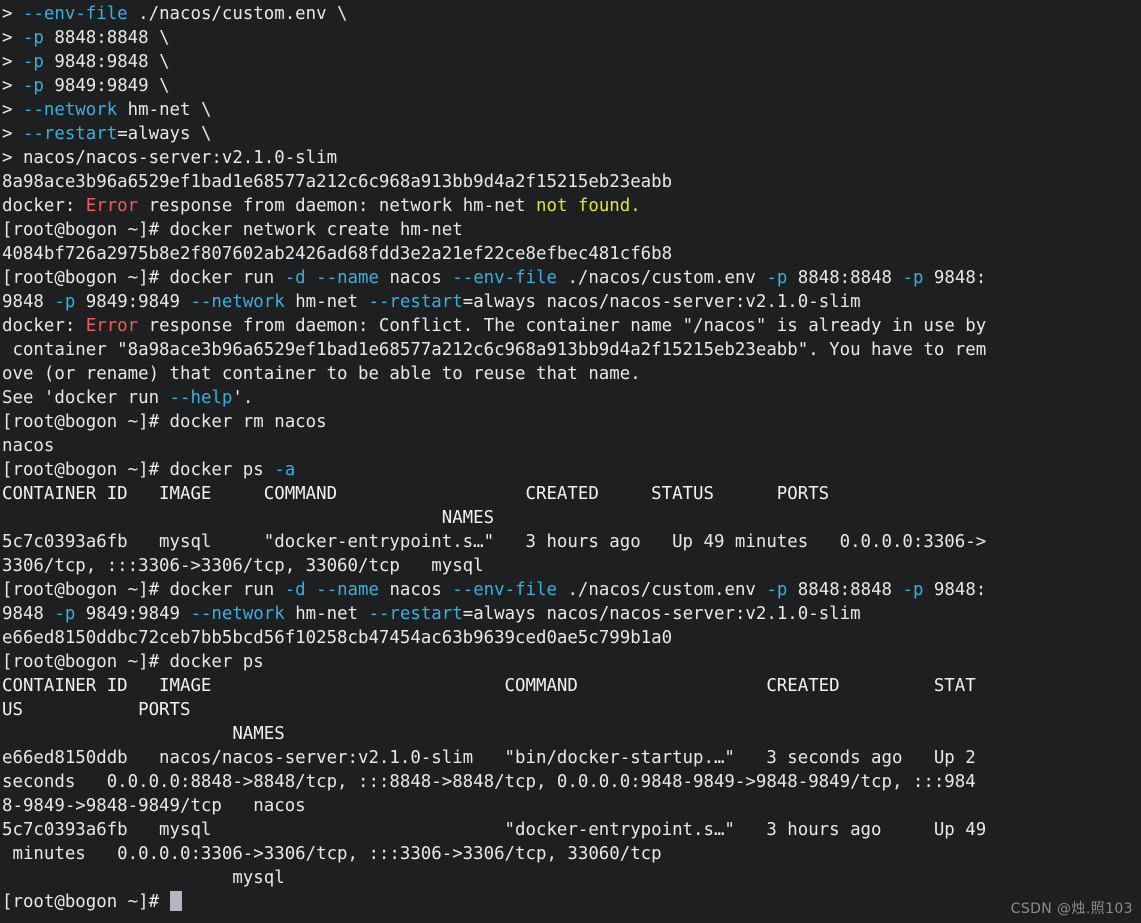 The width and height of the screenshot is (1141, 923). Describe the element at coordinates (571, 14) in the screenshot. I see `terminal-line: > --env-file ./nacos/custom.env \` at that location.